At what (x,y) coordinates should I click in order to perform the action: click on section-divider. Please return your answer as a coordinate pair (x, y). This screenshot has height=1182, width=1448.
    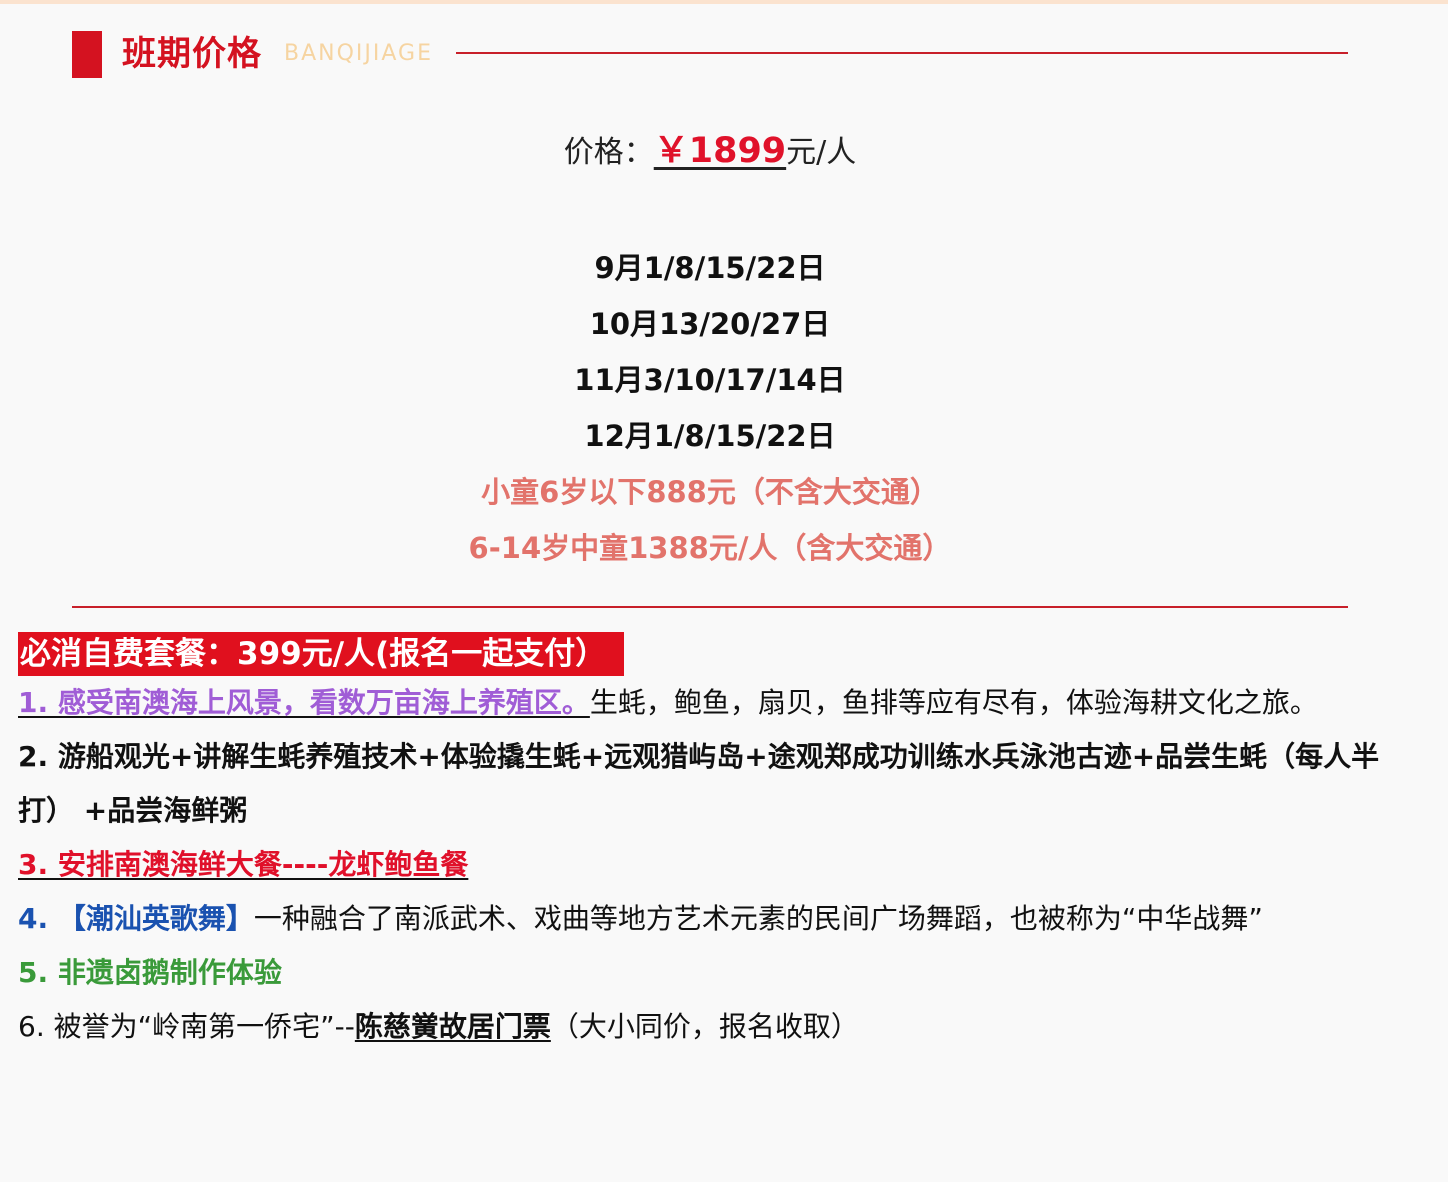
    Looking at the image, I should click on (710, 607).